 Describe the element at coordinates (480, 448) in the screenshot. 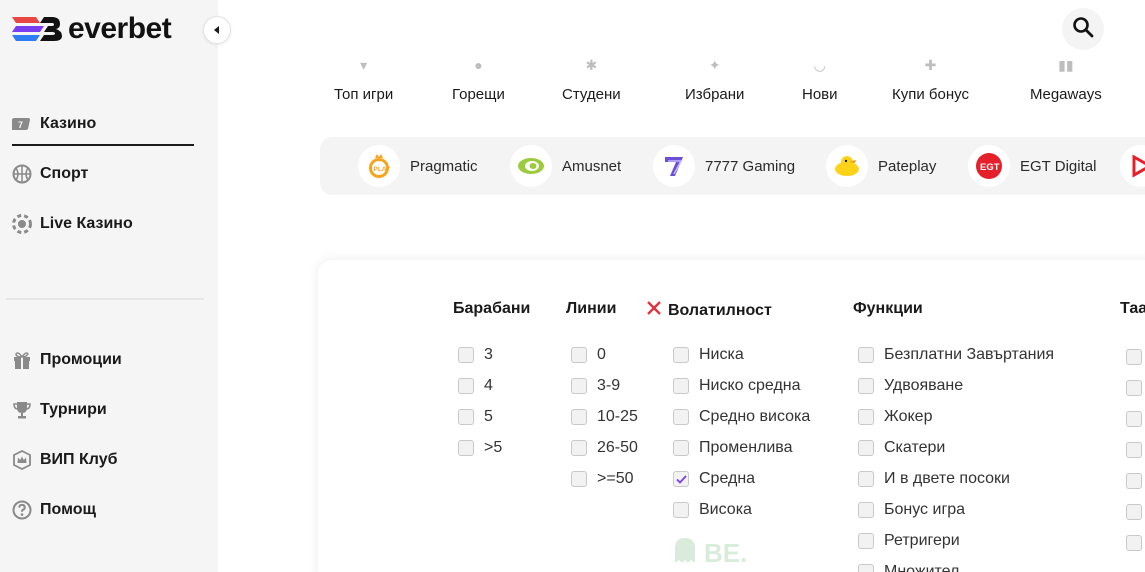

I see `filter-option-reels-more-5: >5` at that location.